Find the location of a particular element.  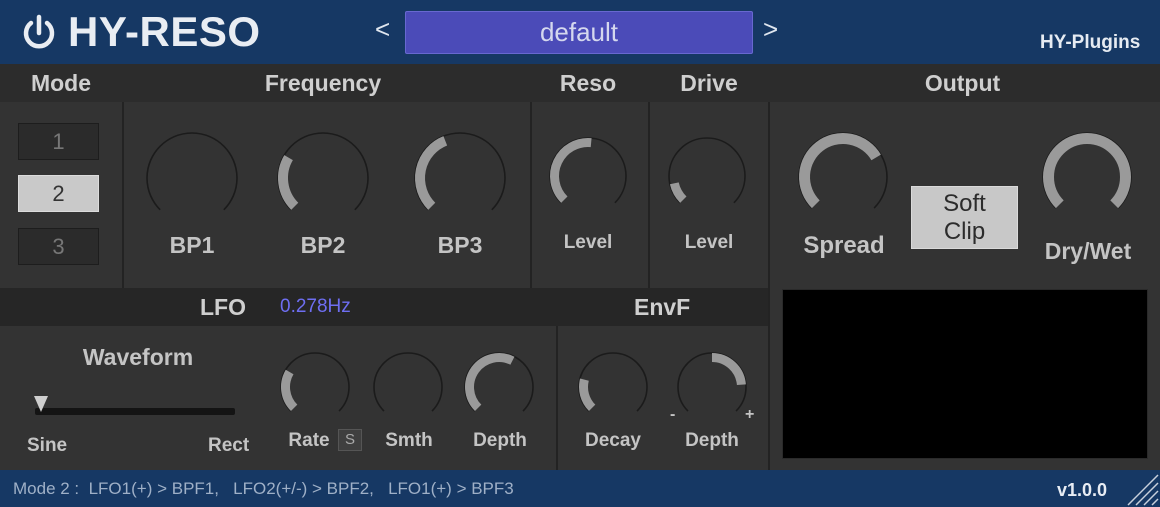

bp2-knob is located at coordinates (323, 178).